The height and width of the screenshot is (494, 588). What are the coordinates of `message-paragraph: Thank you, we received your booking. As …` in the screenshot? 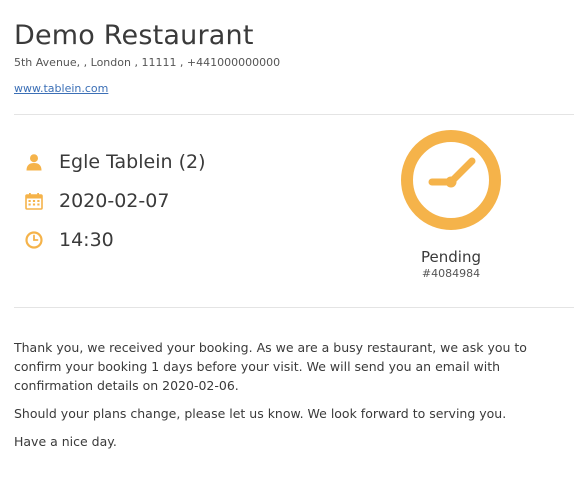 It's located at (270, 366).